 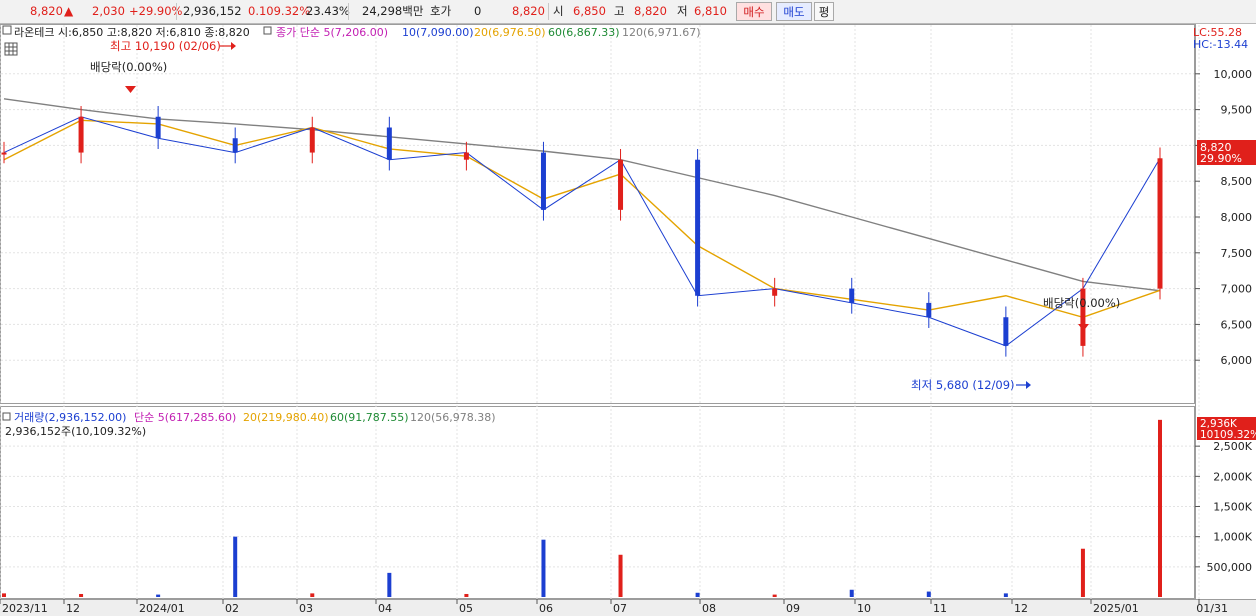 I want to click on volume-info: 2,936,152주(10,109.32%), so click(x=75, y=431).